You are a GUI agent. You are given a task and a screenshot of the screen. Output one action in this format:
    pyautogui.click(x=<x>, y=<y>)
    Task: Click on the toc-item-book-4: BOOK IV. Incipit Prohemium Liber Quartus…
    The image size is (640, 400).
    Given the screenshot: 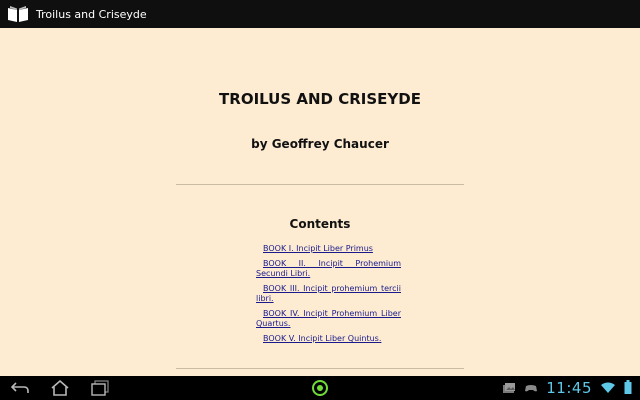 What is the action you would take?
    pyautogui.click(x=328, y=319)
    